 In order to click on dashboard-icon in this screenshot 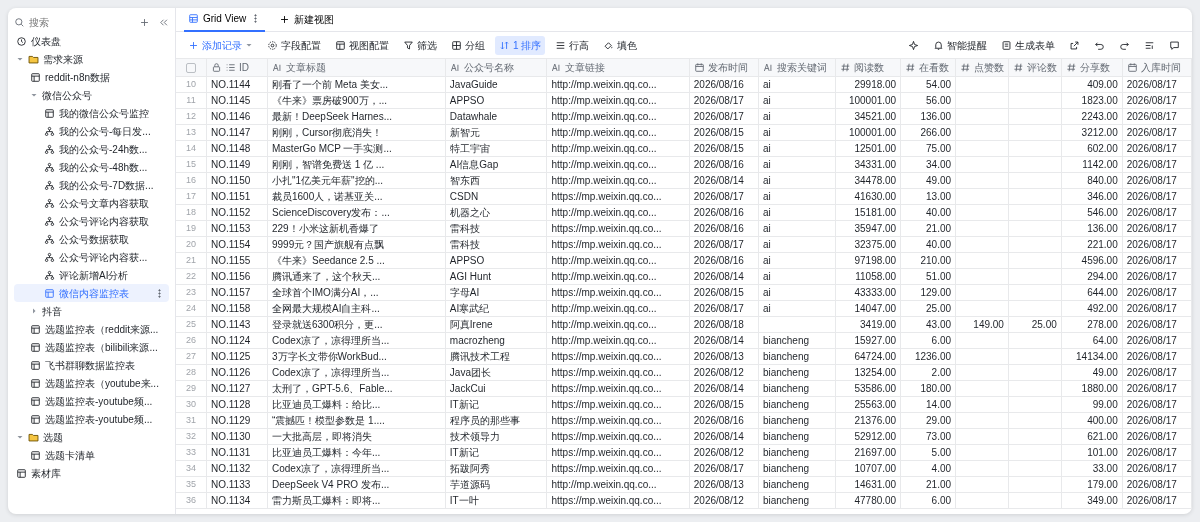, I will do `click(21, 41)`.